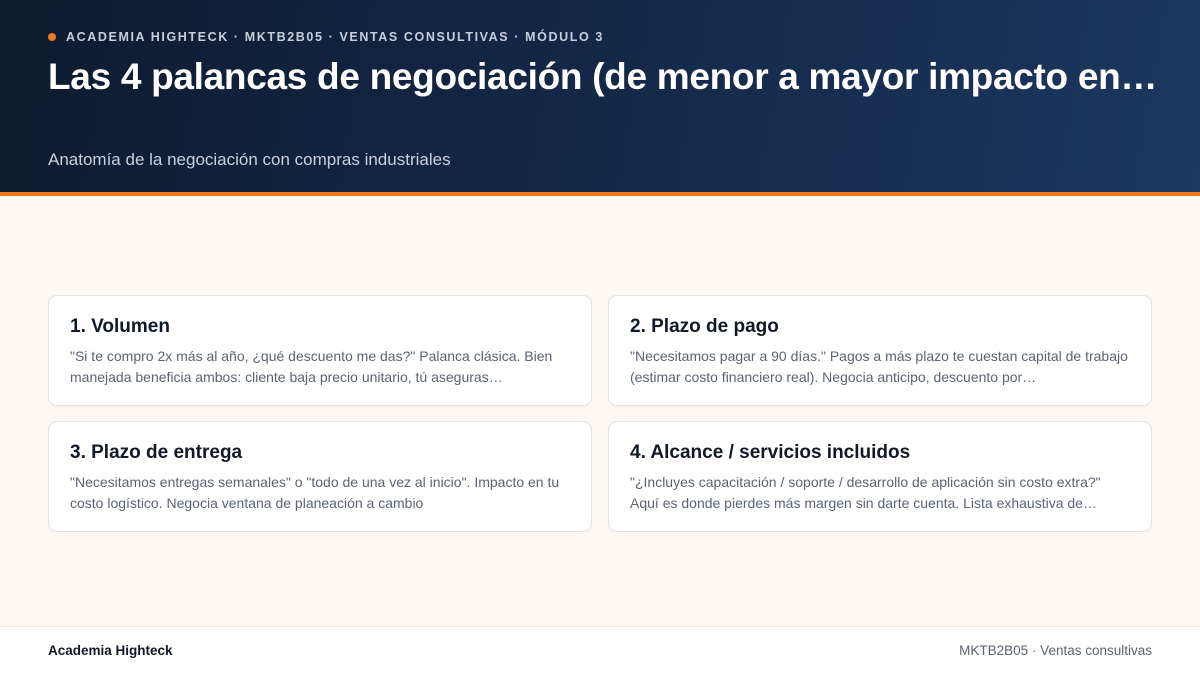  I want to click on accent-dot-icon, so click(52, 37).